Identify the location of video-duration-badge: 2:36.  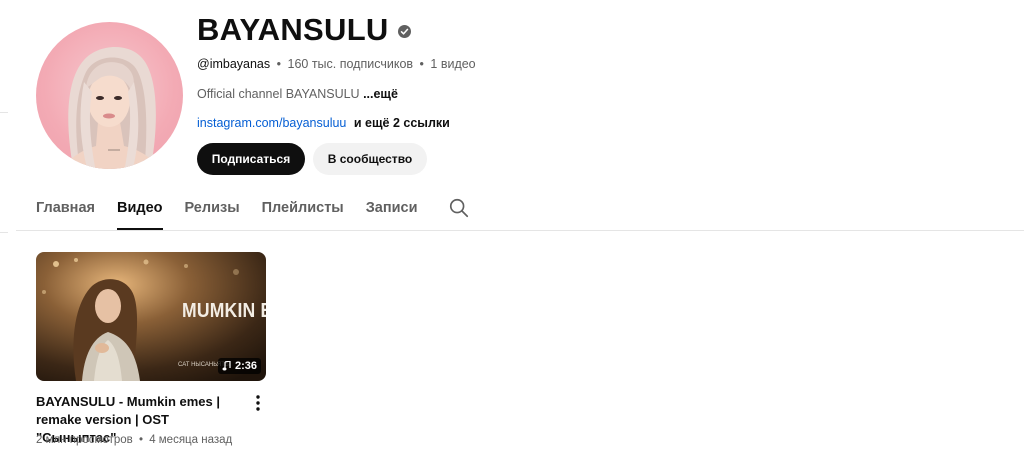
(239, 366).